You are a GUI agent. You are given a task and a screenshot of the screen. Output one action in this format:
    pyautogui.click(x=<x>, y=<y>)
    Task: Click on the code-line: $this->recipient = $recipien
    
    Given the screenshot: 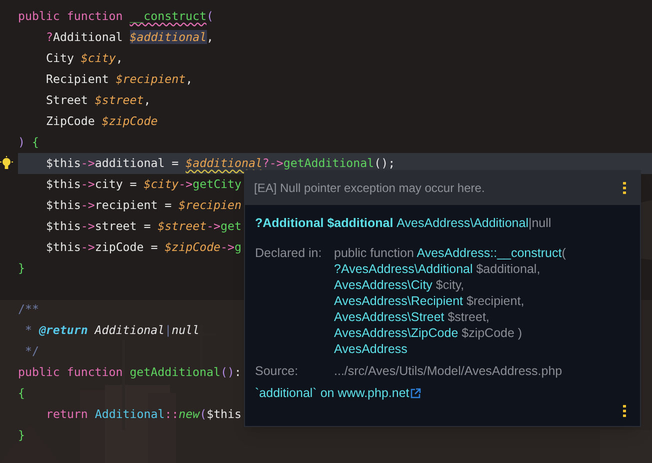 What is the action you would take?
    pyautogui.click(x=144, y=205)
    